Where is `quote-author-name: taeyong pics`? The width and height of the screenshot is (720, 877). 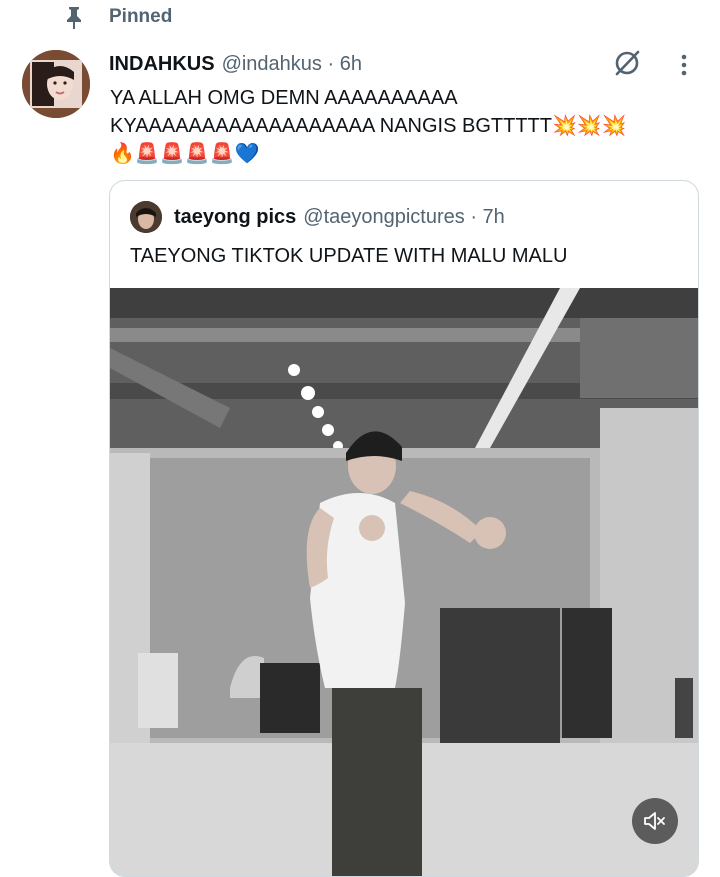 quote-author-name: taeyong pics is located at coordinates (235, 217).